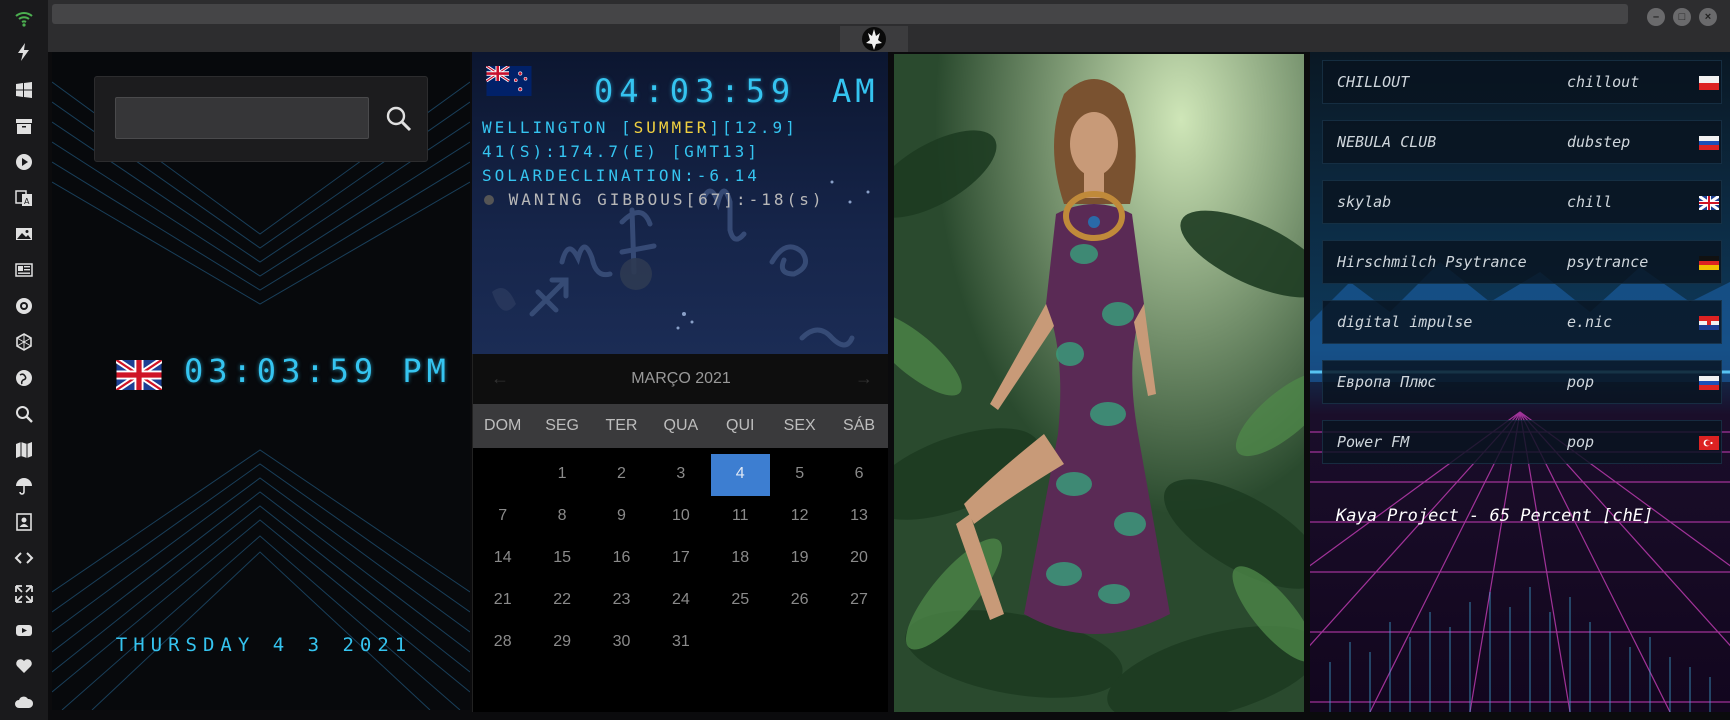 The image size is (1730, 720). What do you see at coordinates (24, 306) in the screenshot?
I see `rebel-icon` at bounding box center [24, 306].